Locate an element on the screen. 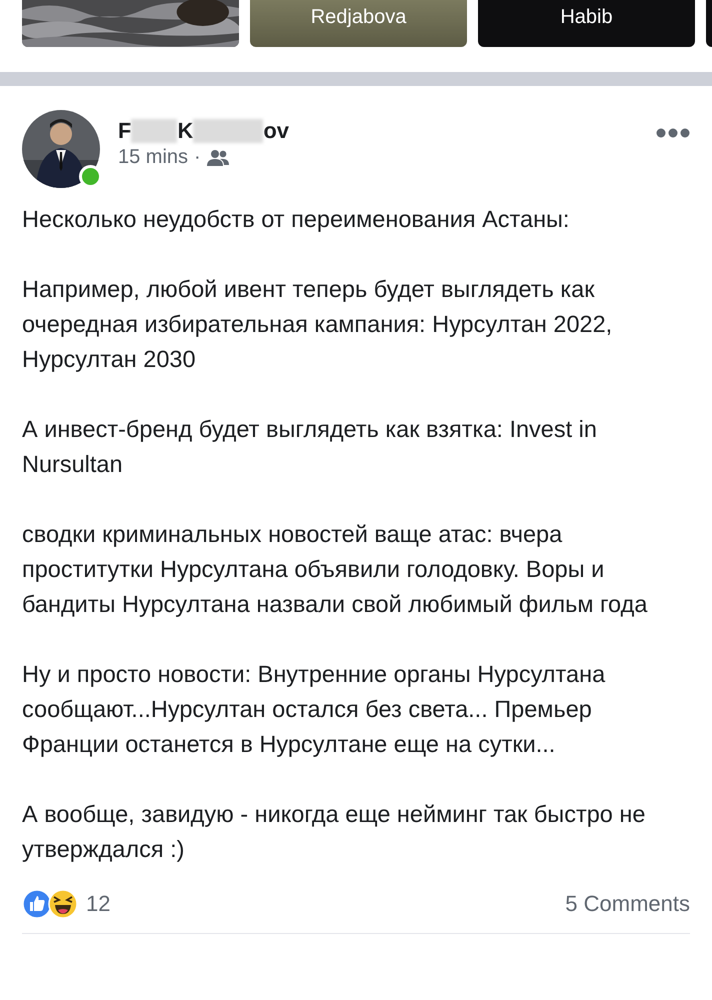 This screenshot has width=712, height=1000. story-card: Habib is located at coordinates (586, 23).